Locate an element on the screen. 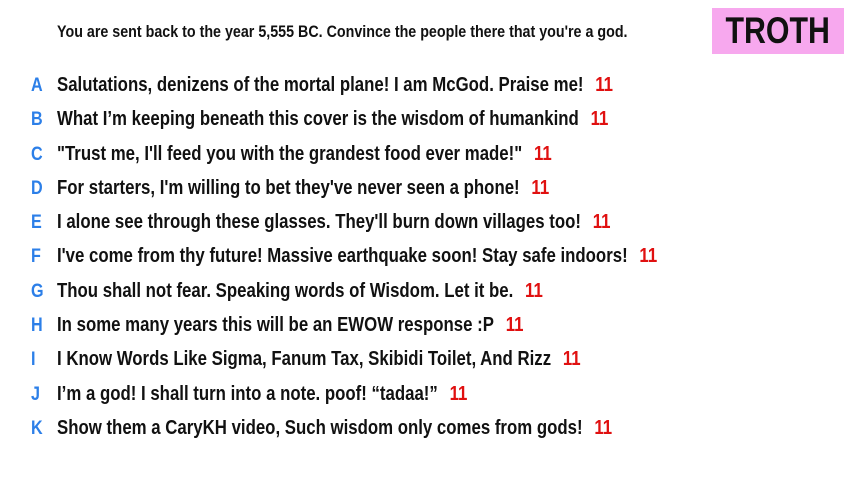 This screenshot has width=853, height=480. response-letter: A is located at coordinates (37, 85).